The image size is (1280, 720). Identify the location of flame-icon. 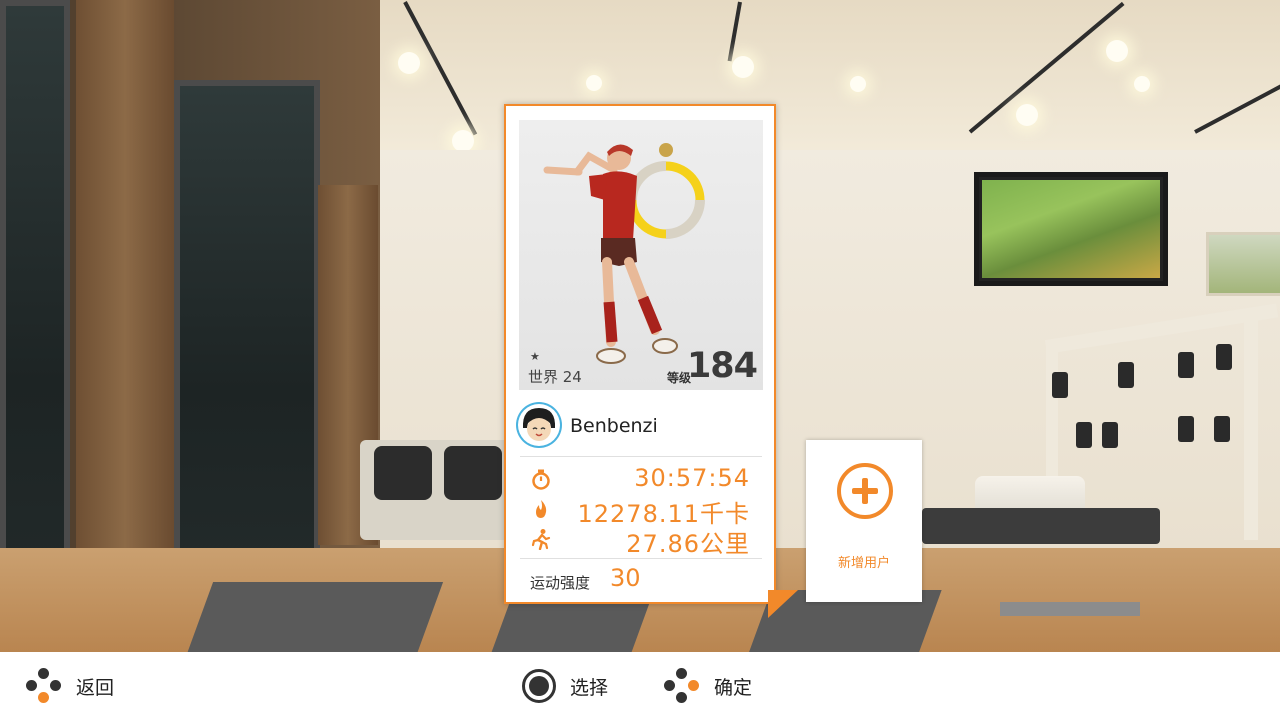
(541, 509).